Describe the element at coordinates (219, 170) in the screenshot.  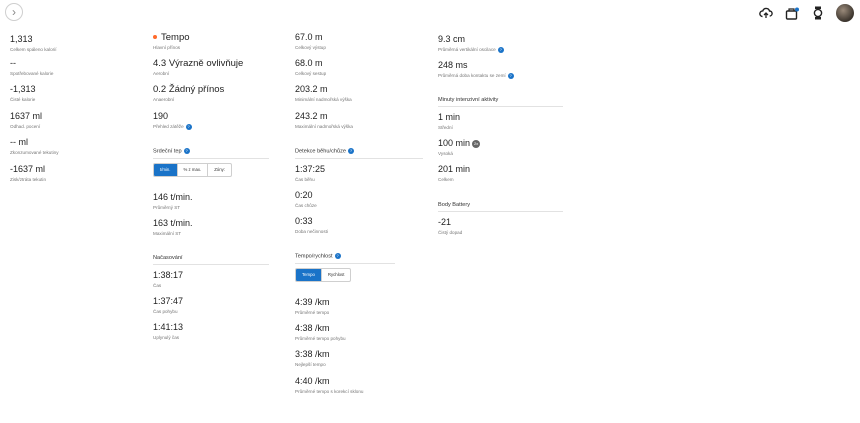
I see `tab-zones: Zóny:` at that location.